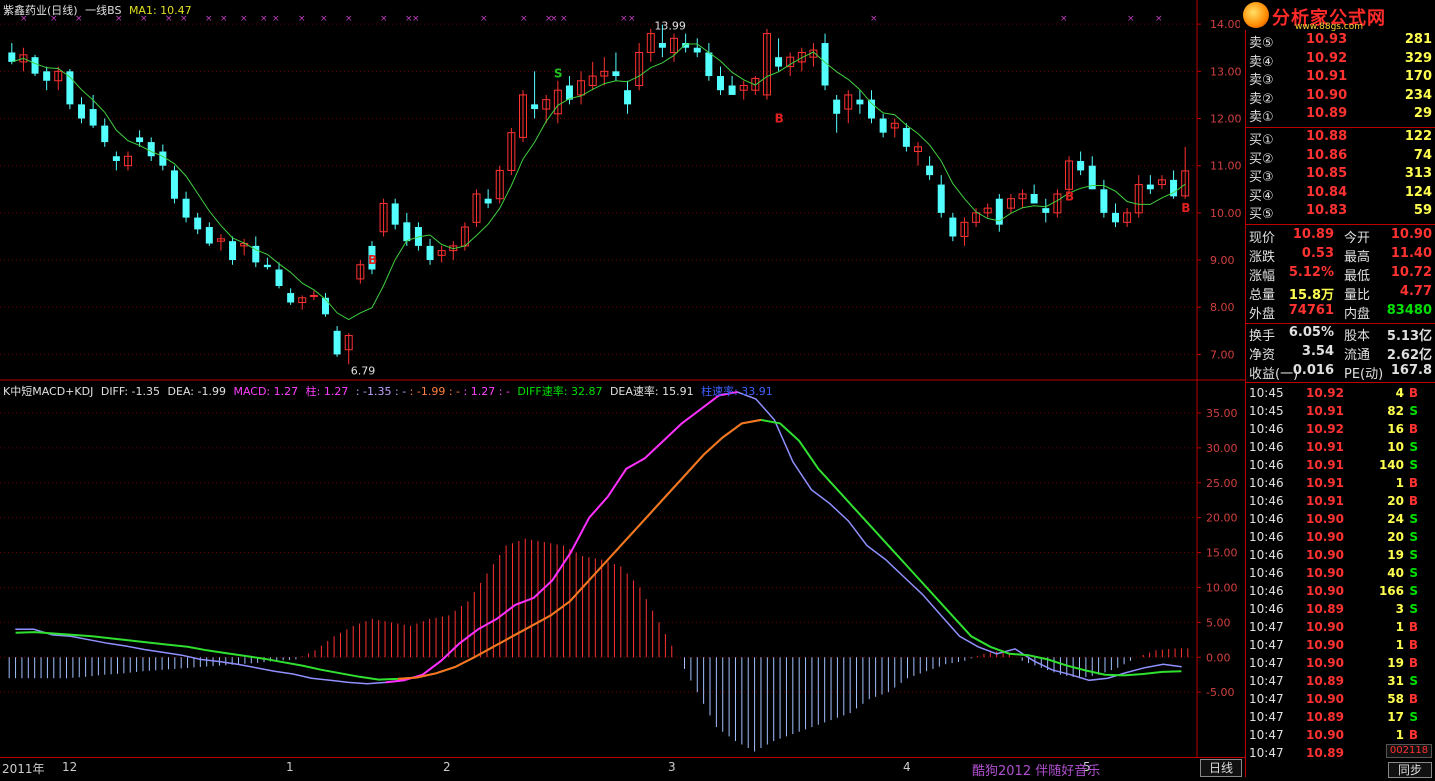 This screenshot has height=781, width=1435. What do you see at coordinates (196, 391) in the screenshot?
I see `dea-value: DEA: -1.99` at bounding box center [196, 391].